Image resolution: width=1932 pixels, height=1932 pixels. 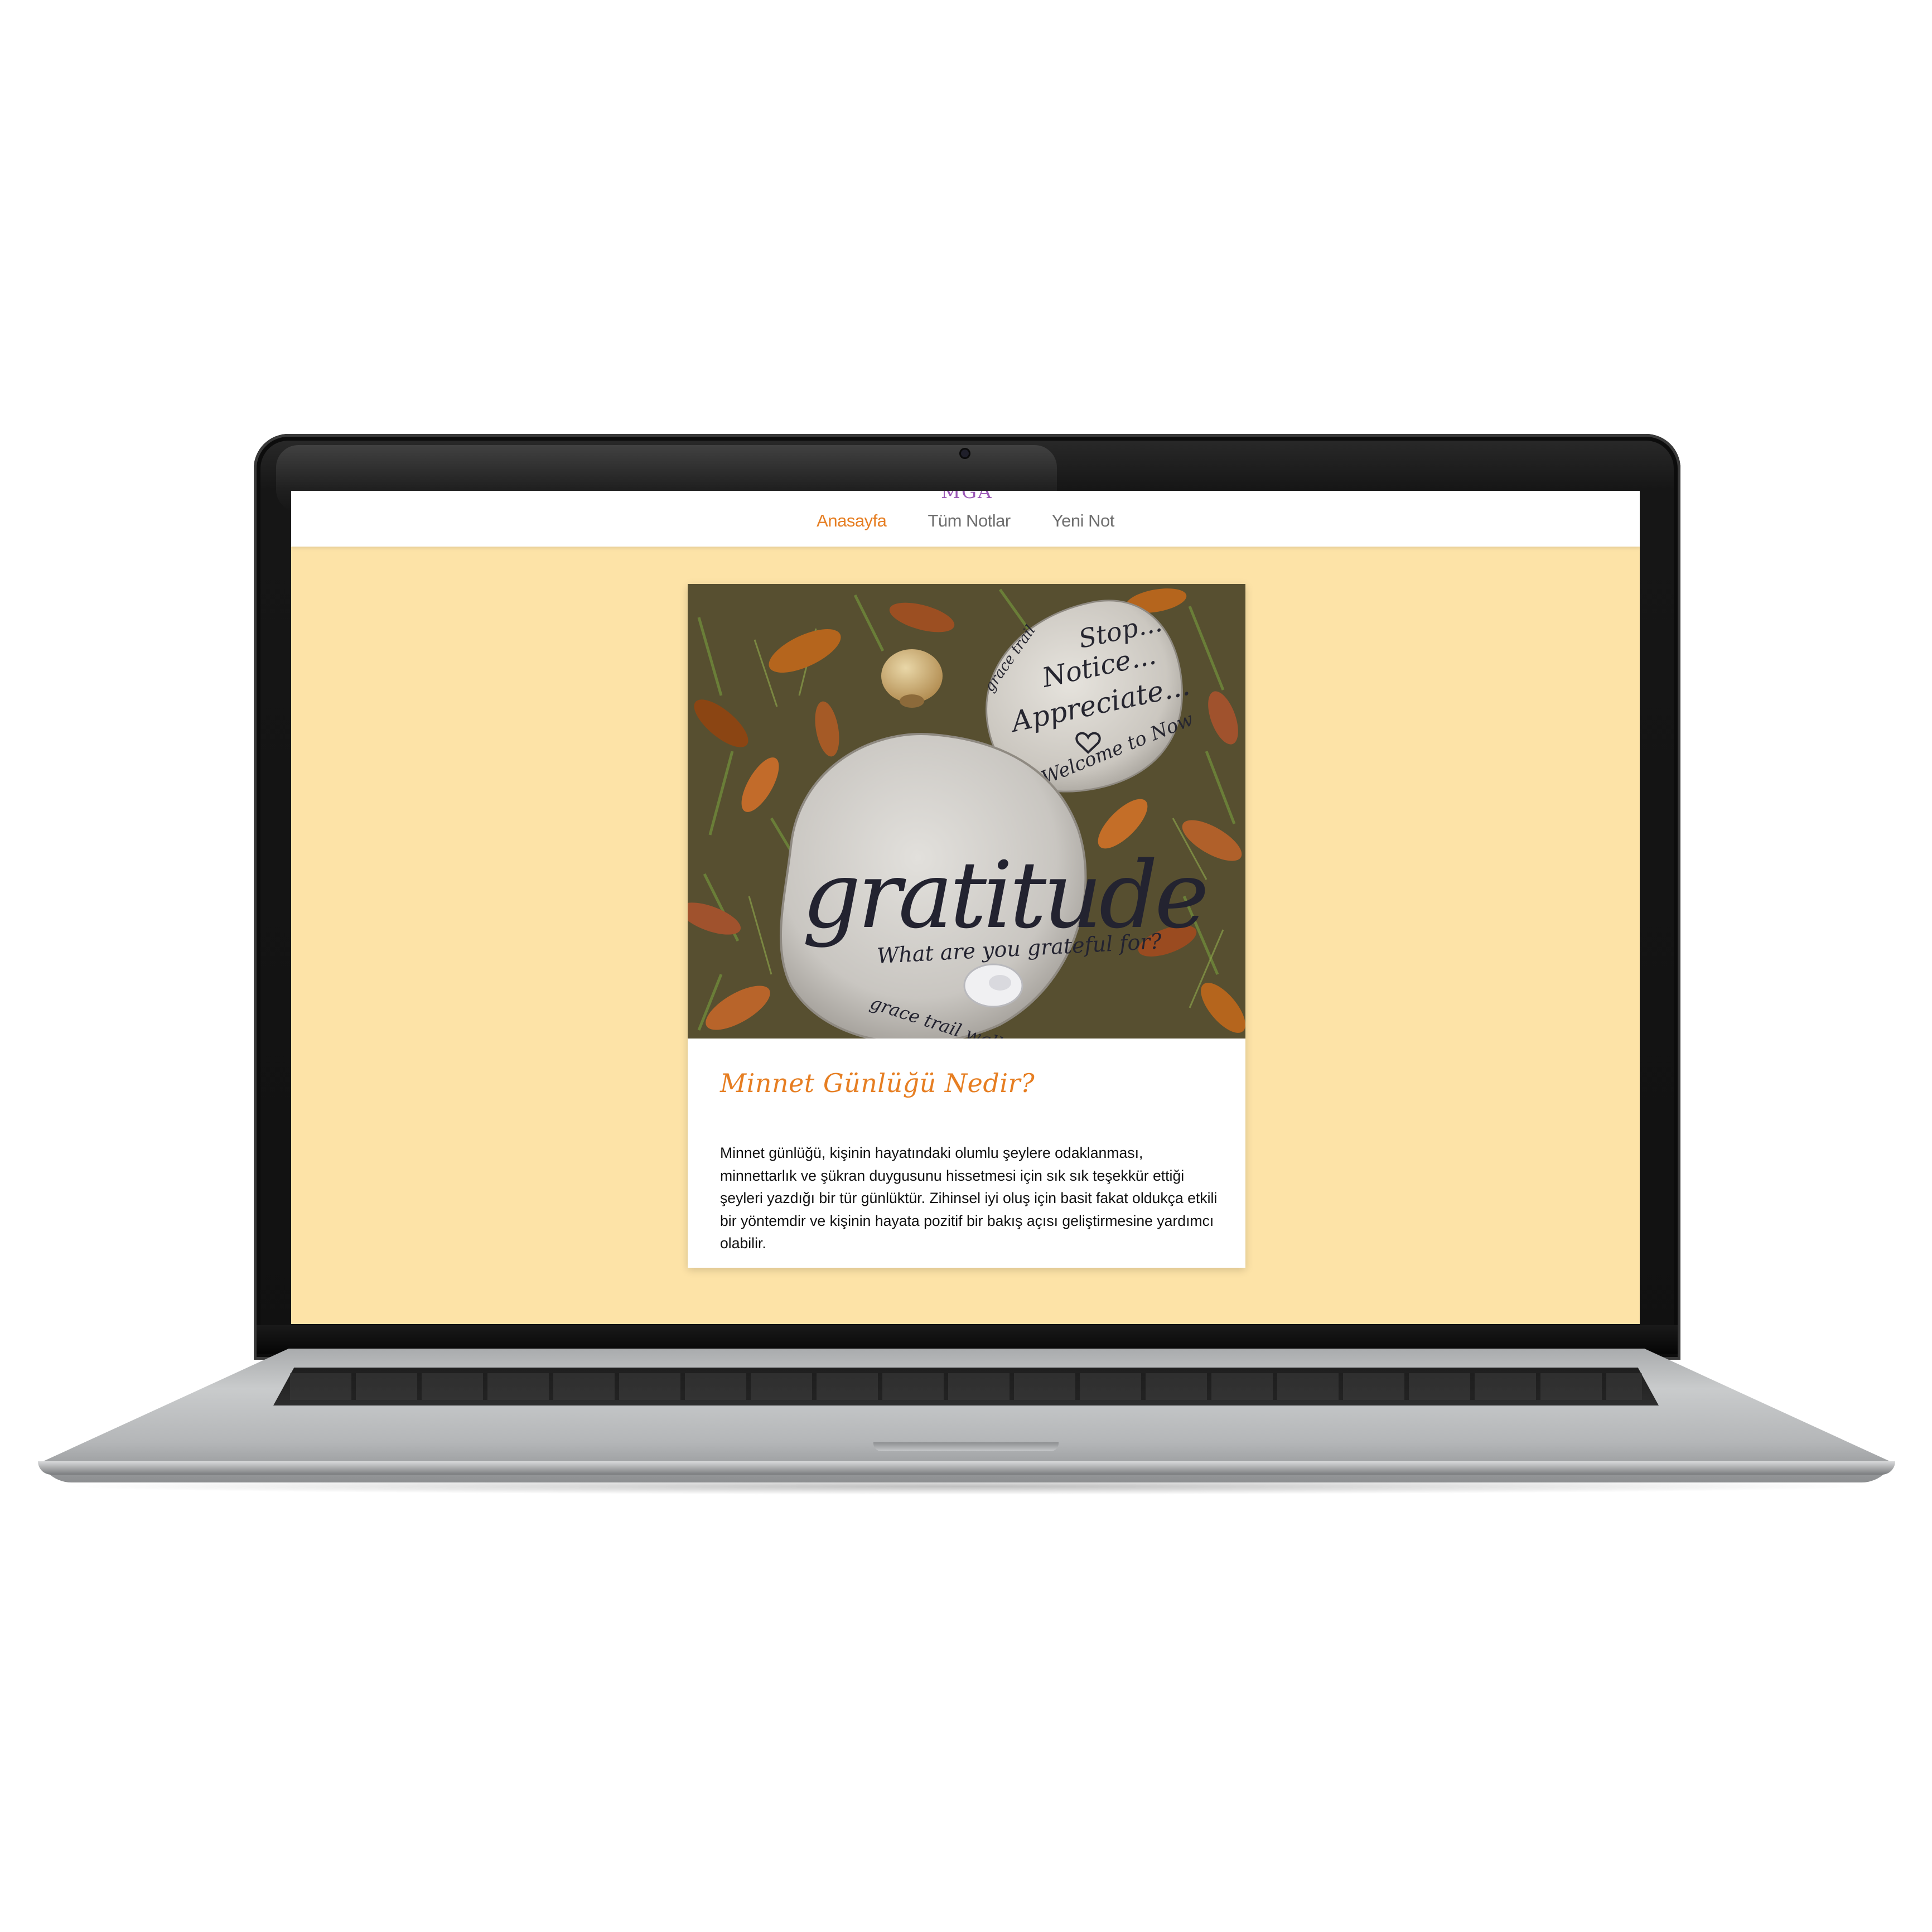 I want to click on laptop-base-edge, so click(x=966, y=1468).